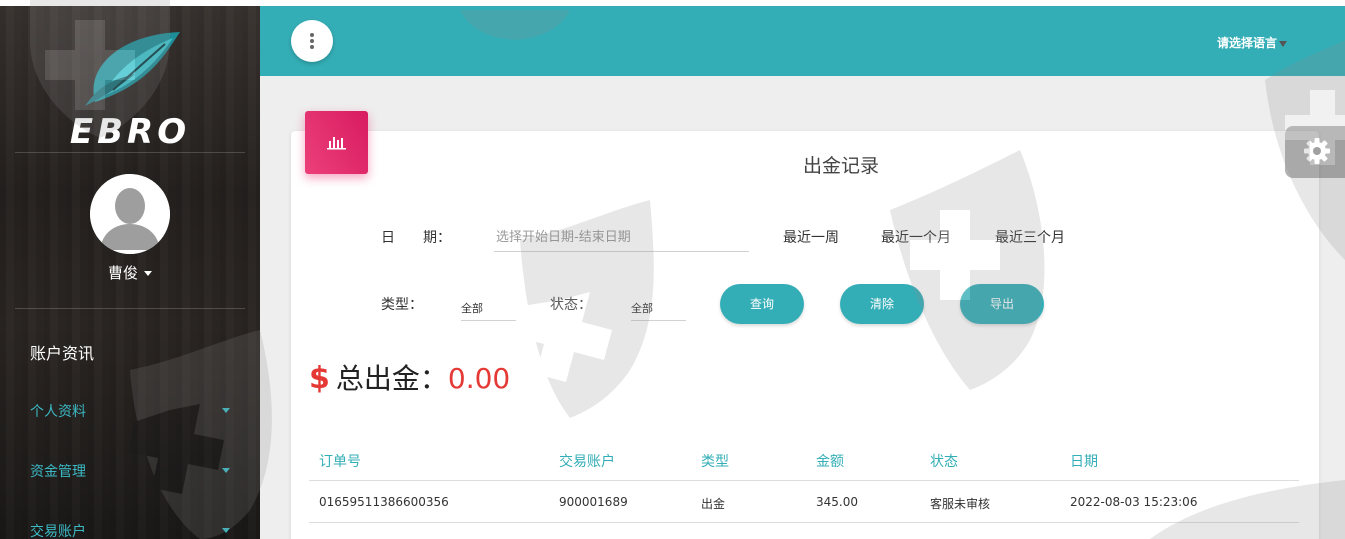 The image size is (1345, 539). I want to click on total-amount: 0.00, so click(479, 378).